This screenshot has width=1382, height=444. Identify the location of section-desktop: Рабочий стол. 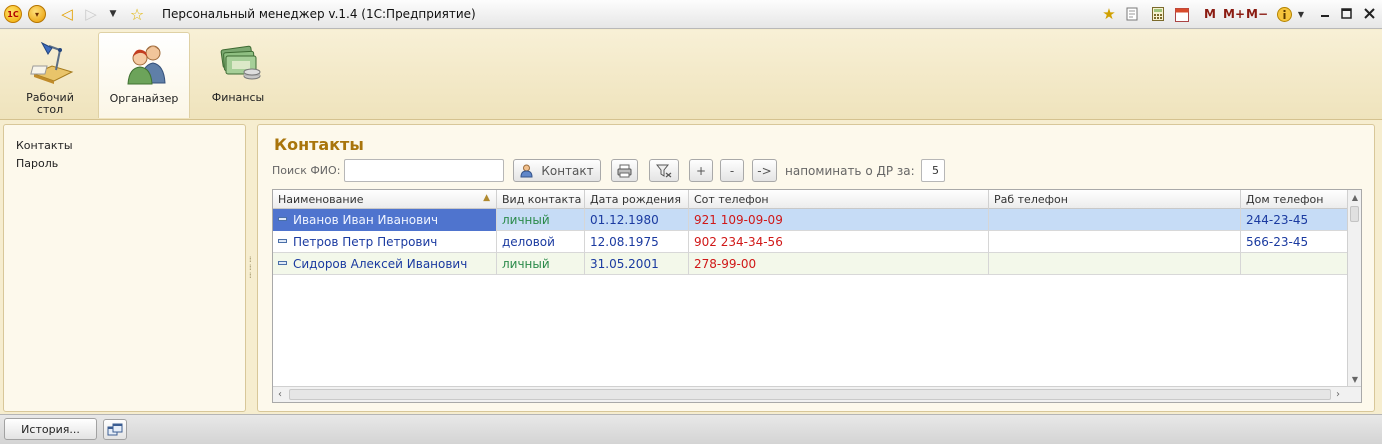
(50, 75).